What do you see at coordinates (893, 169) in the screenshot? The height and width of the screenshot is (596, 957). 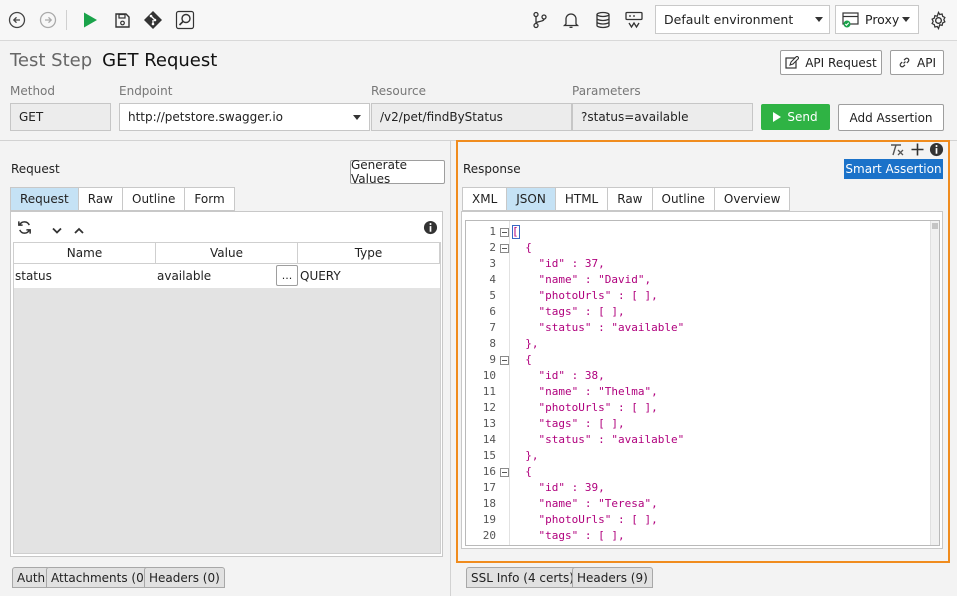 I see `smart-assertion-button: Smart Assertion` at bounding box center [893, 169].